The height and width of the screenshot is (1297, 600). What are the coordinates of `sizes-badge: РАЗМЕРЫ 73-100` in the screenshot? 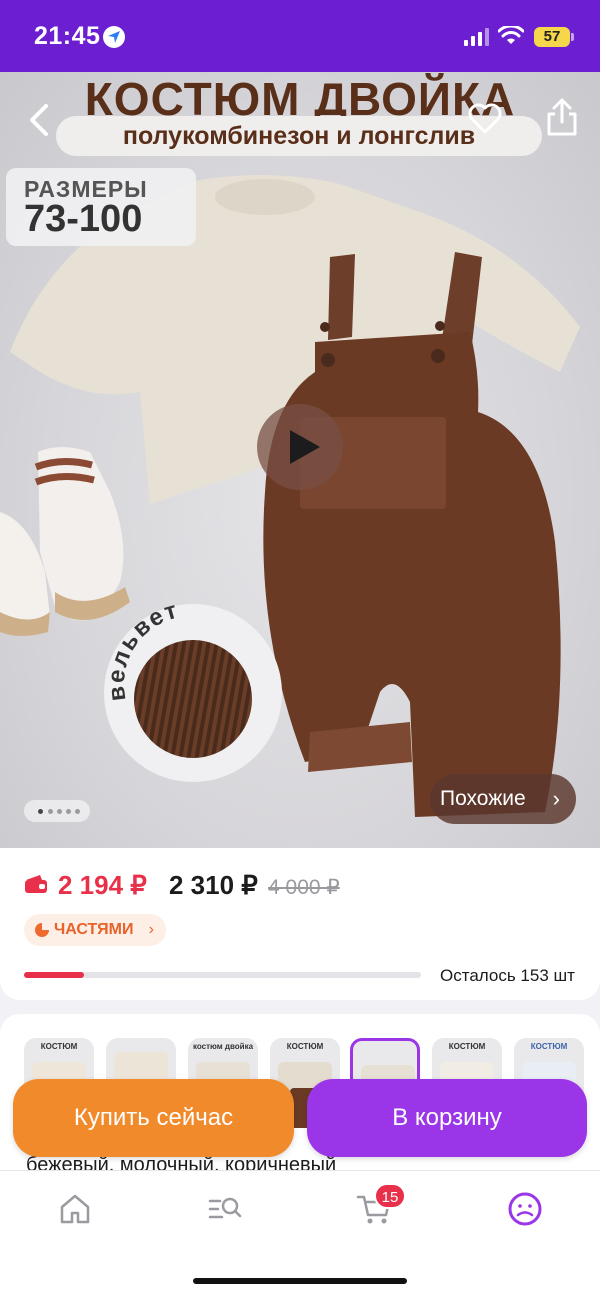 It's located at (101, 207).